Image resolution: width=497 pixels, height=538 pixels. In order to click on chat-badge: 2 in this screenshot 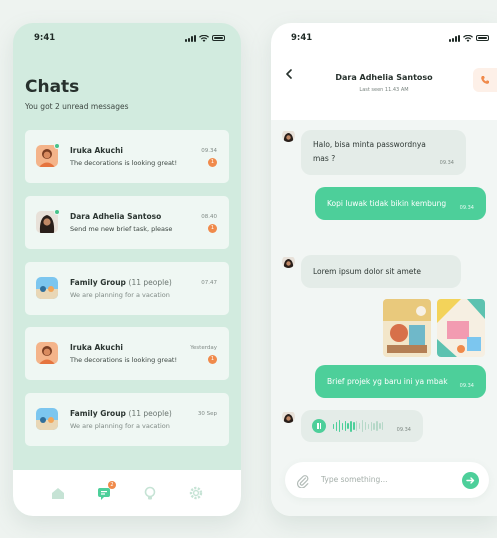, I will do `click(112, 485)`.